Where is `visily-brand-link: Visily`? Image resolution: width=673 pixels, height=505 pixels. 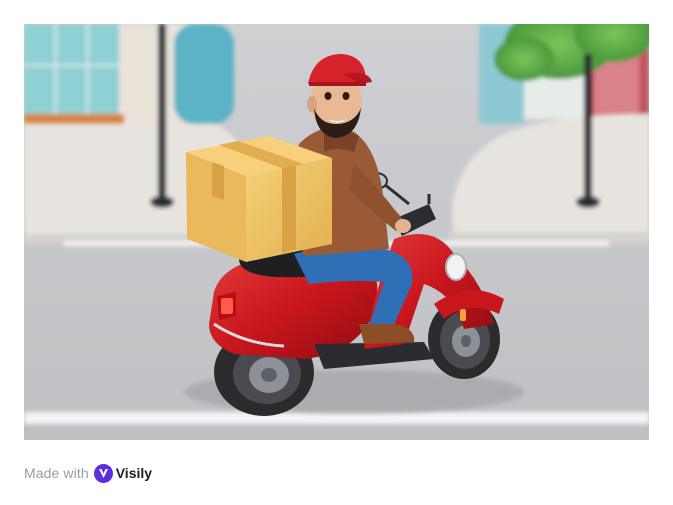 visily-brand-link: Visily is located at coordinates (123, 473).